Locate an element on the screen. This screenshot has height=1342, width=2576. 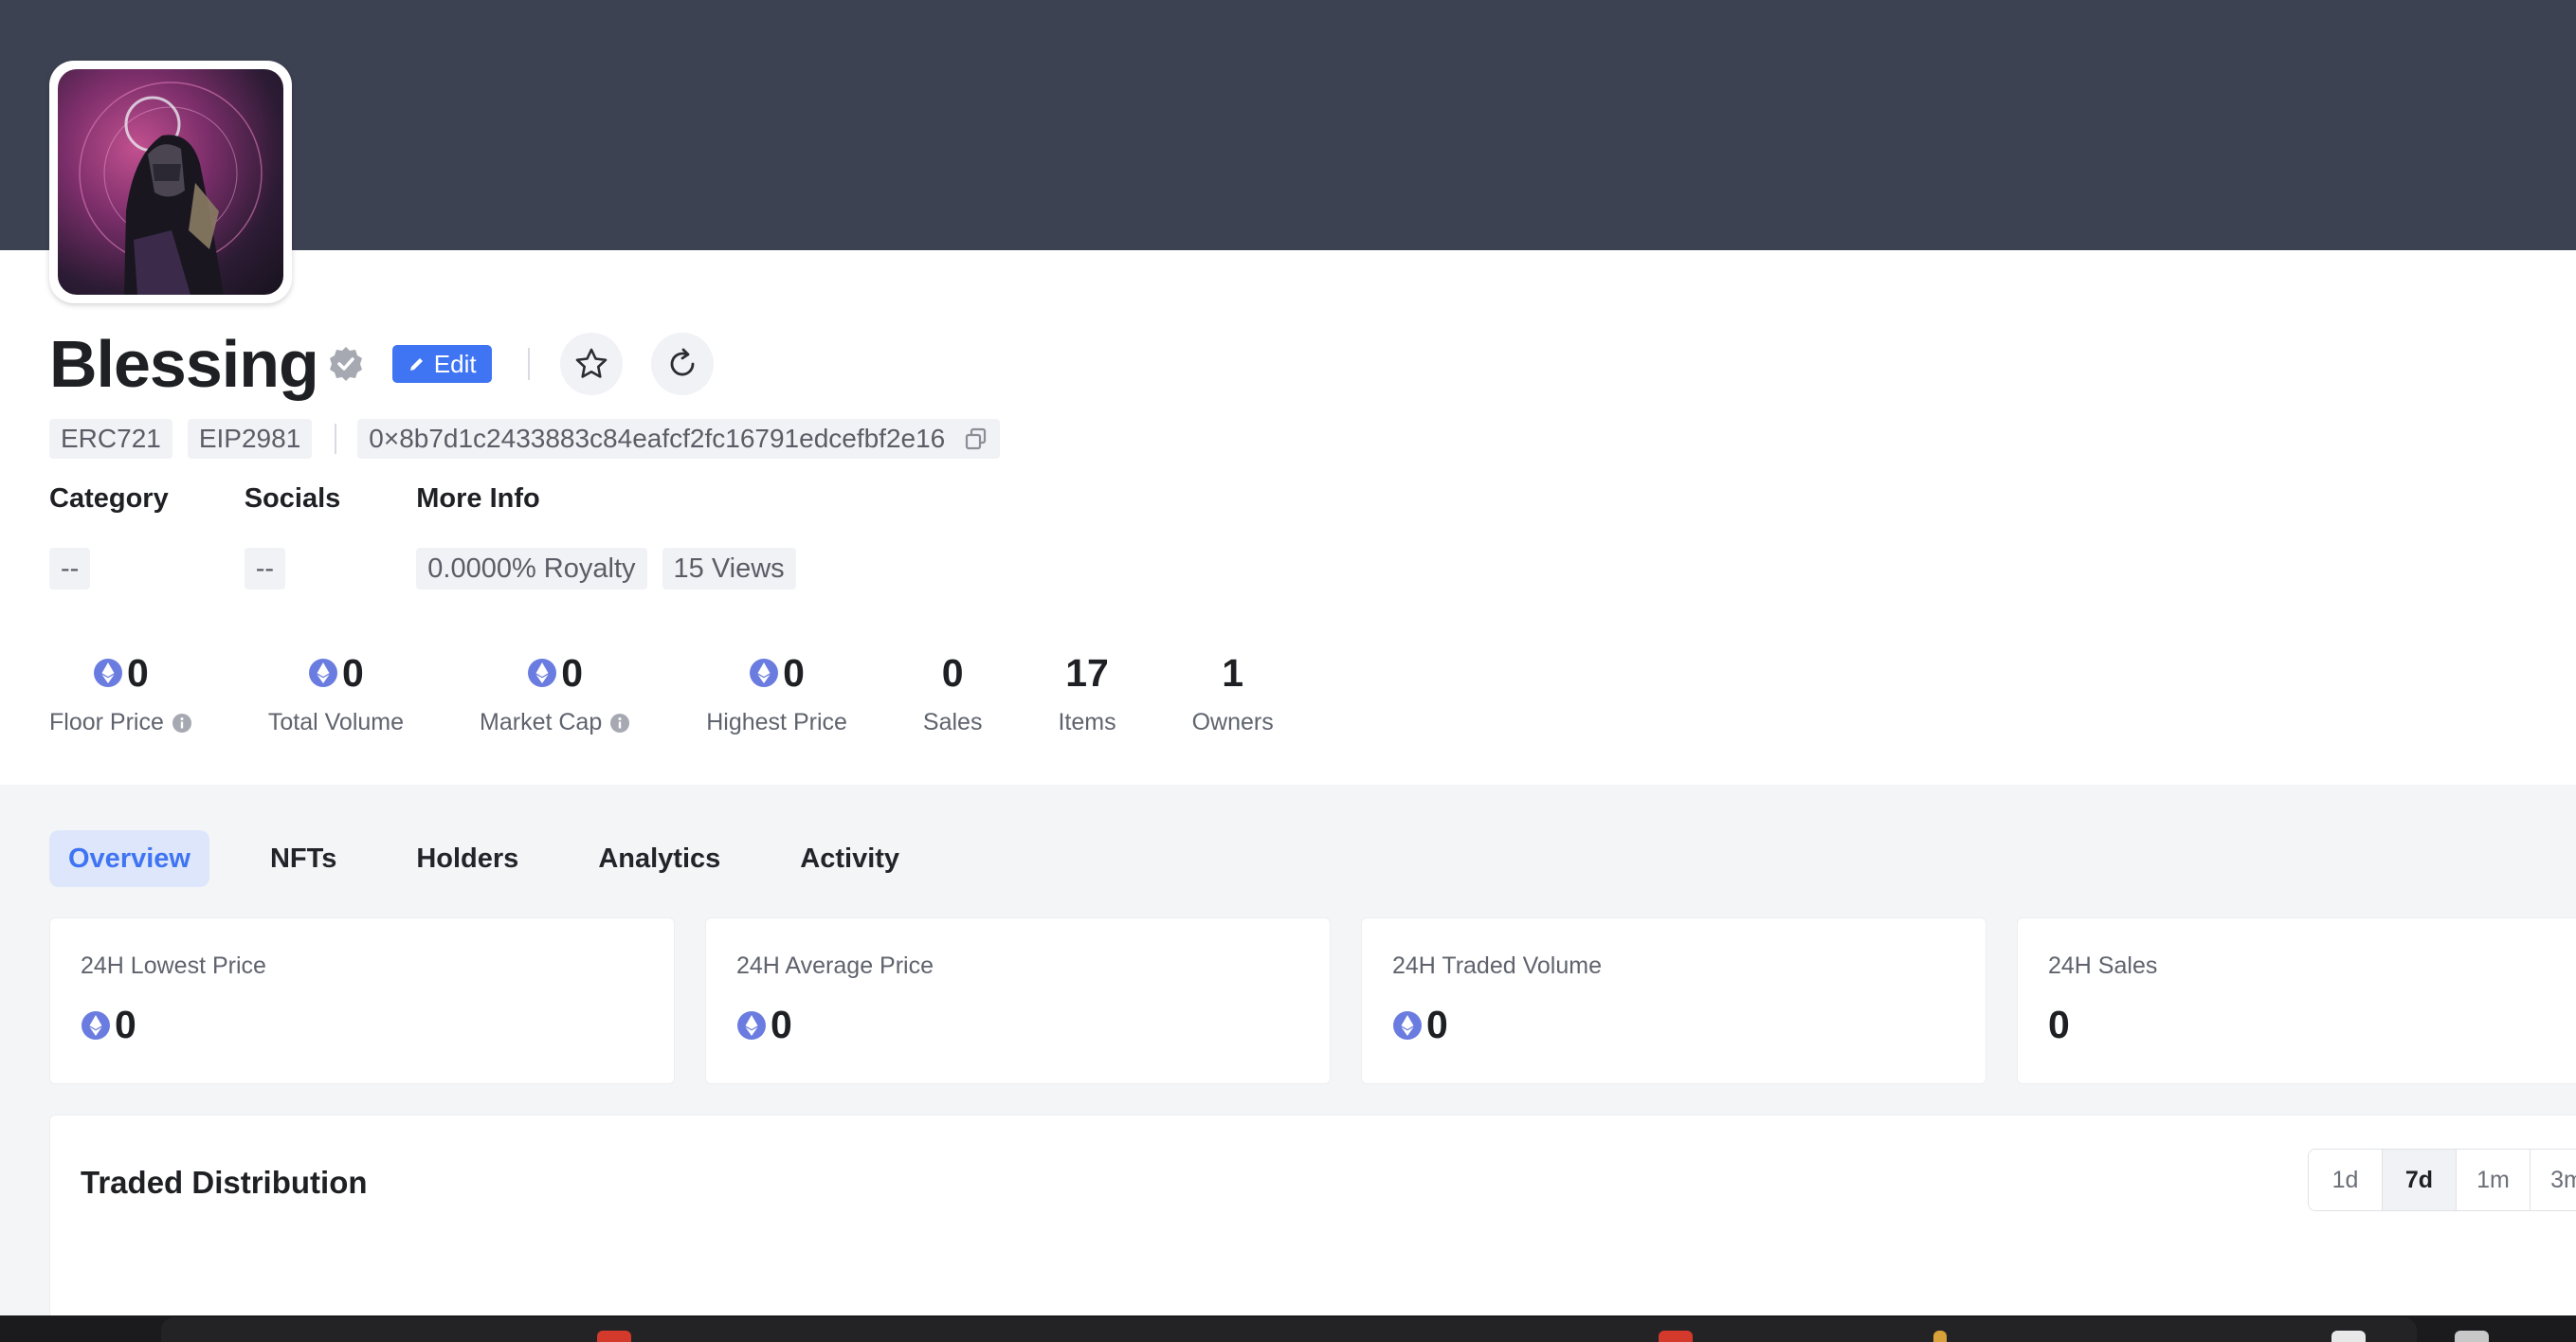
favorite-button is located at coordinates (591, 364).